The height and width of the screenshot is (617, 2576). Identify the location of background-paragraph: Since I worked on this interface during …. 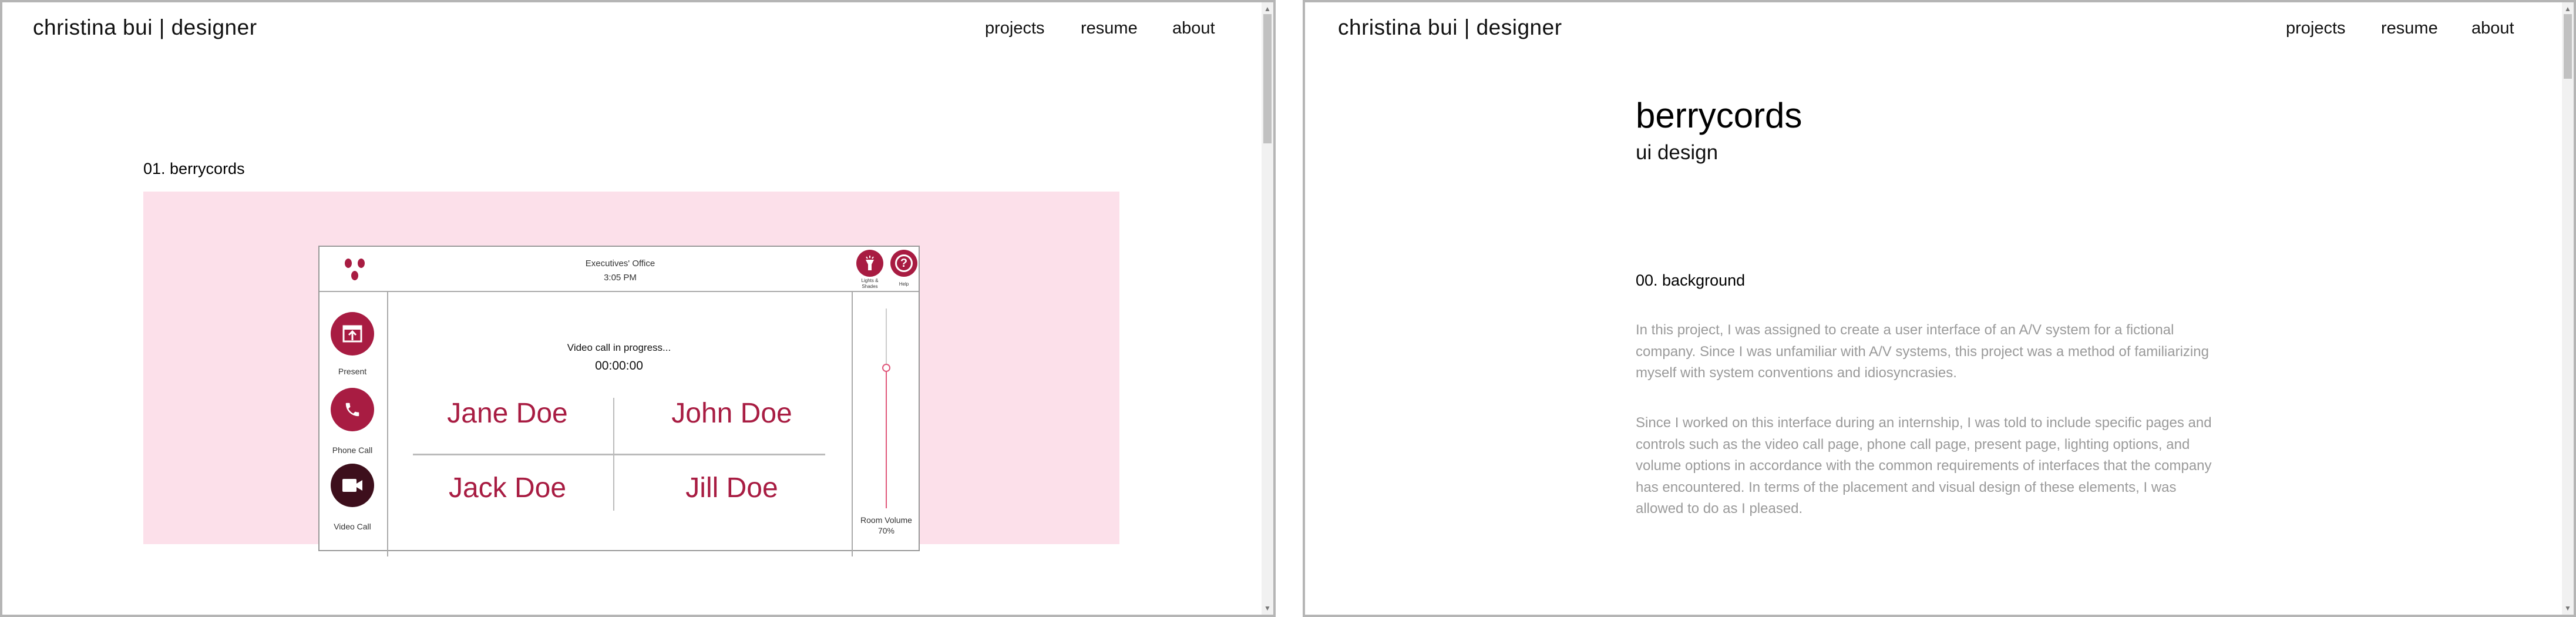
(1924, 466).